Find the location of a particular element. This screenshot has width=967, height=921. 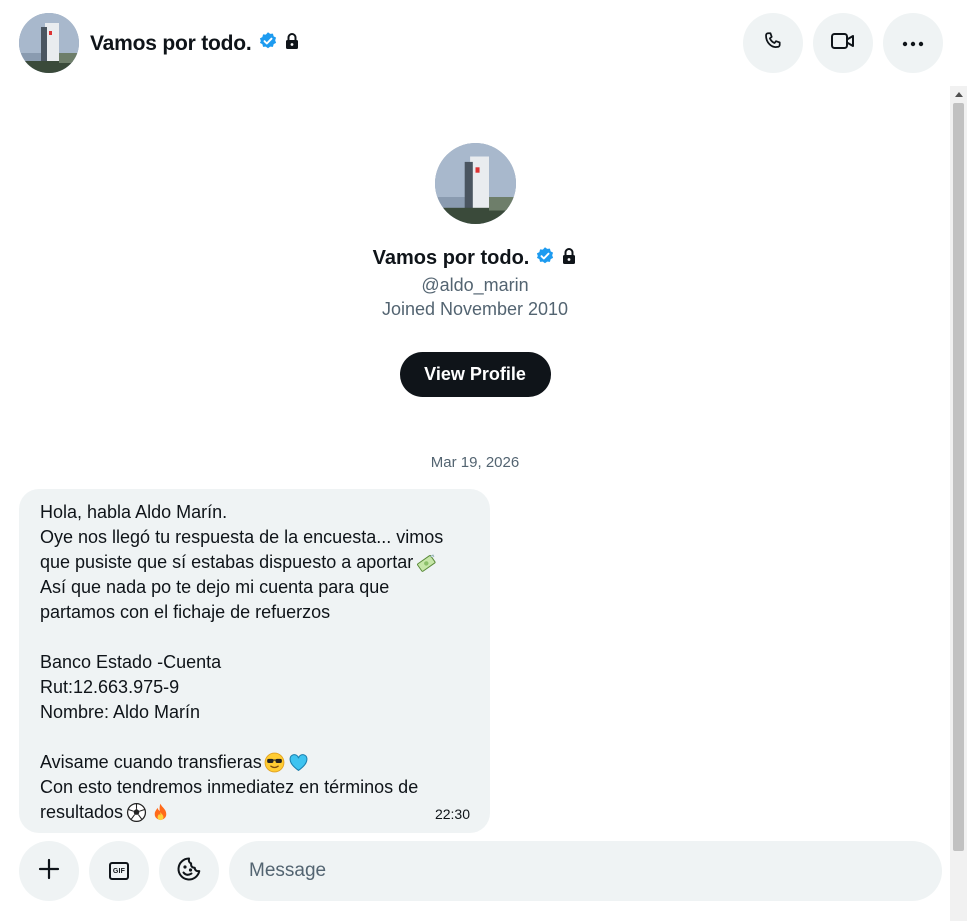

message-line: Rut:12.663.975-9 is located at coordinates (254, 687).